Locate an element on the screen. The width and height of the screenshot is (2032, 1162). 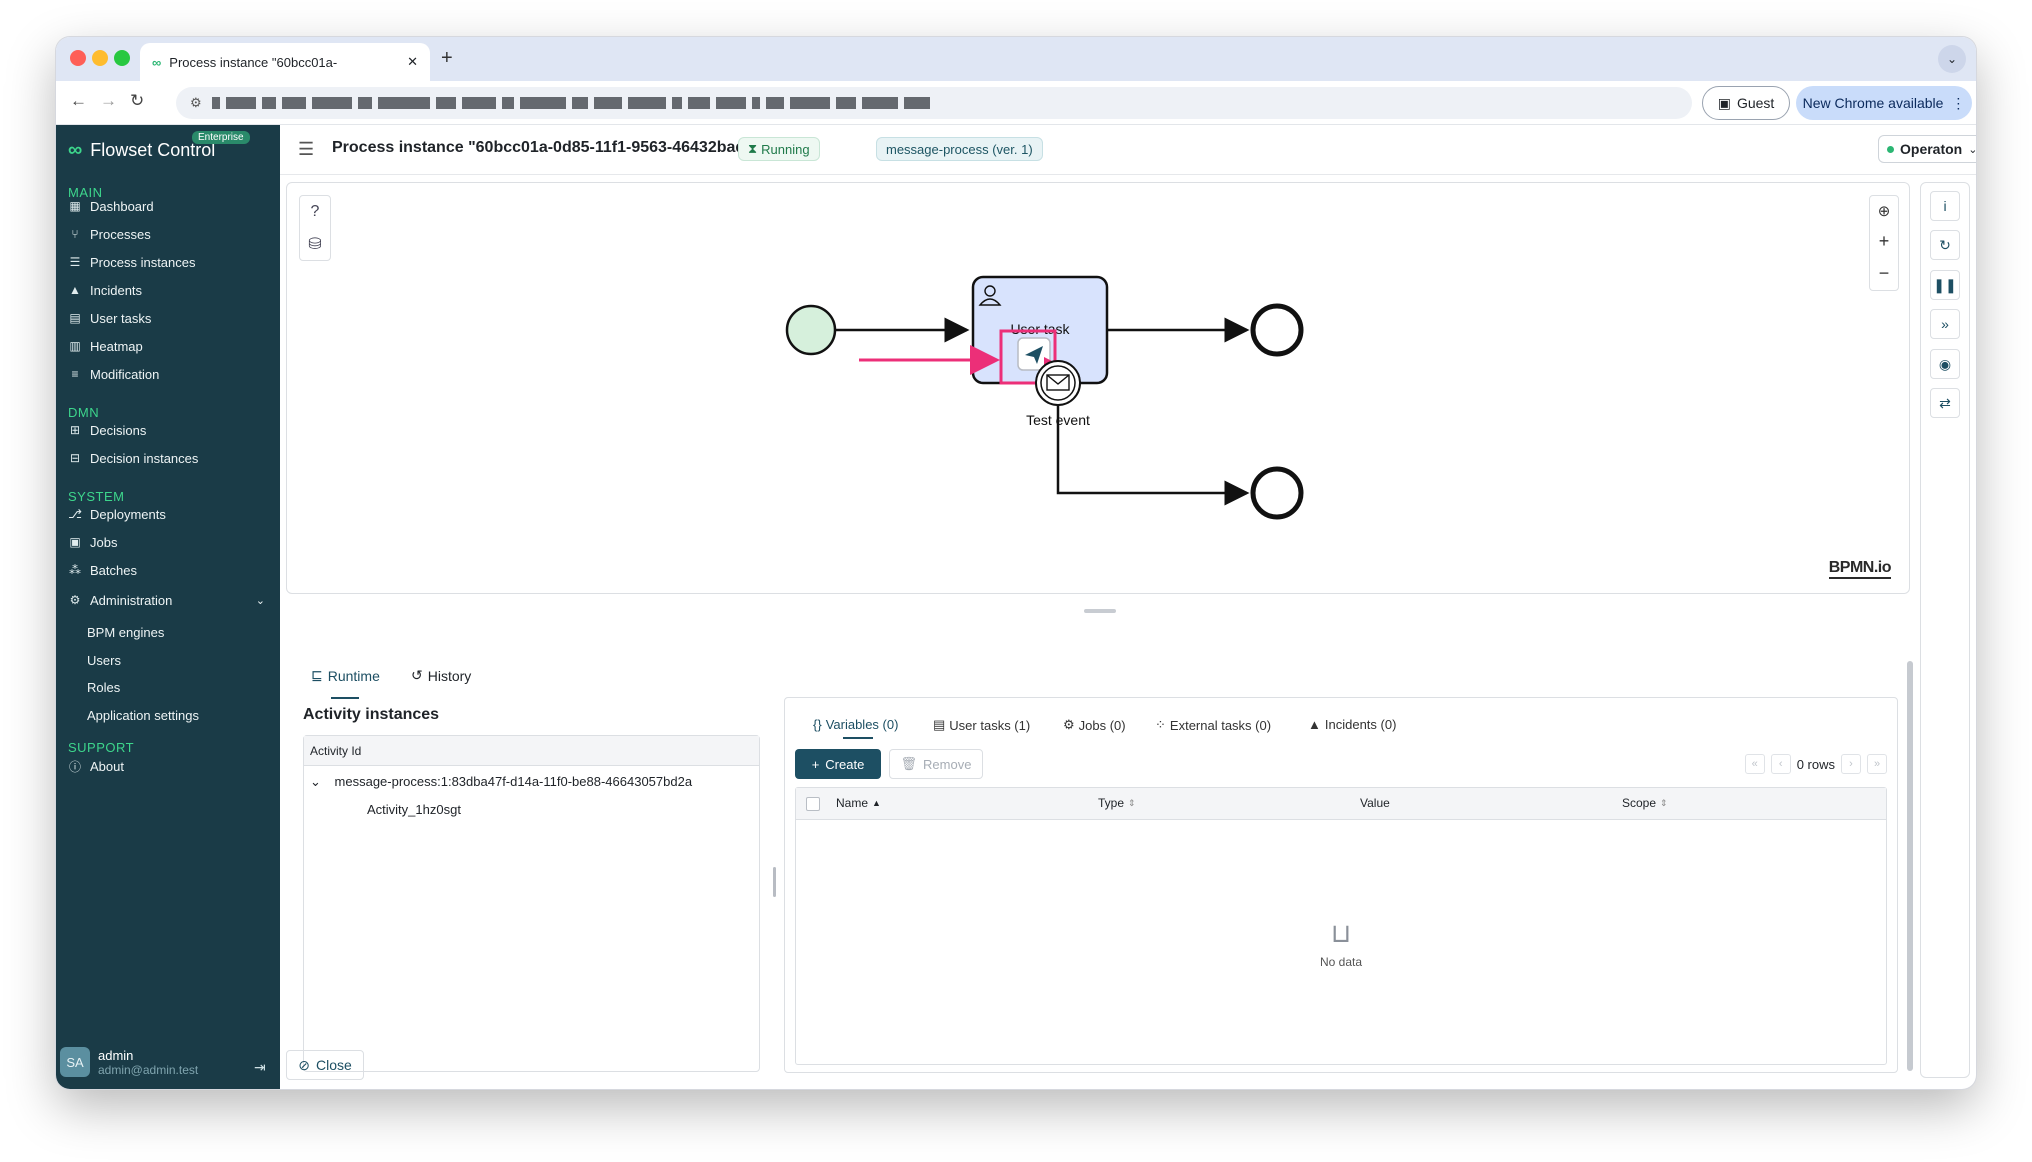
tab-variables: {} Variables (0) is located at coordinates (855, 724).